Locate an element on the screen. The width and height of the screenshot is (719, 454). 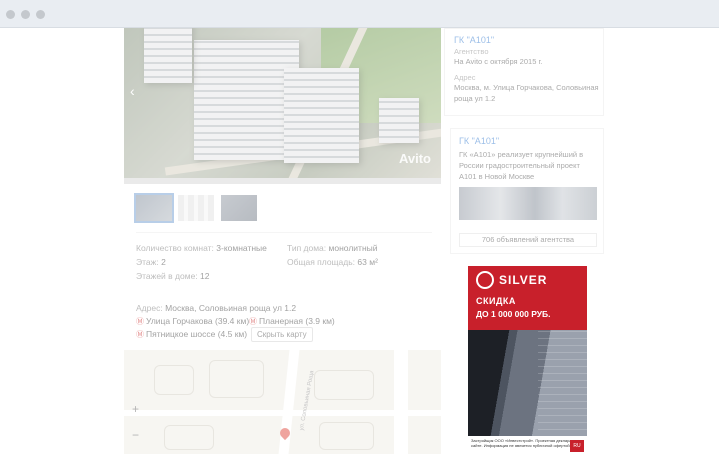
param-floors-total: Этажей в доме: 12 is located at coordinates (173, 276).